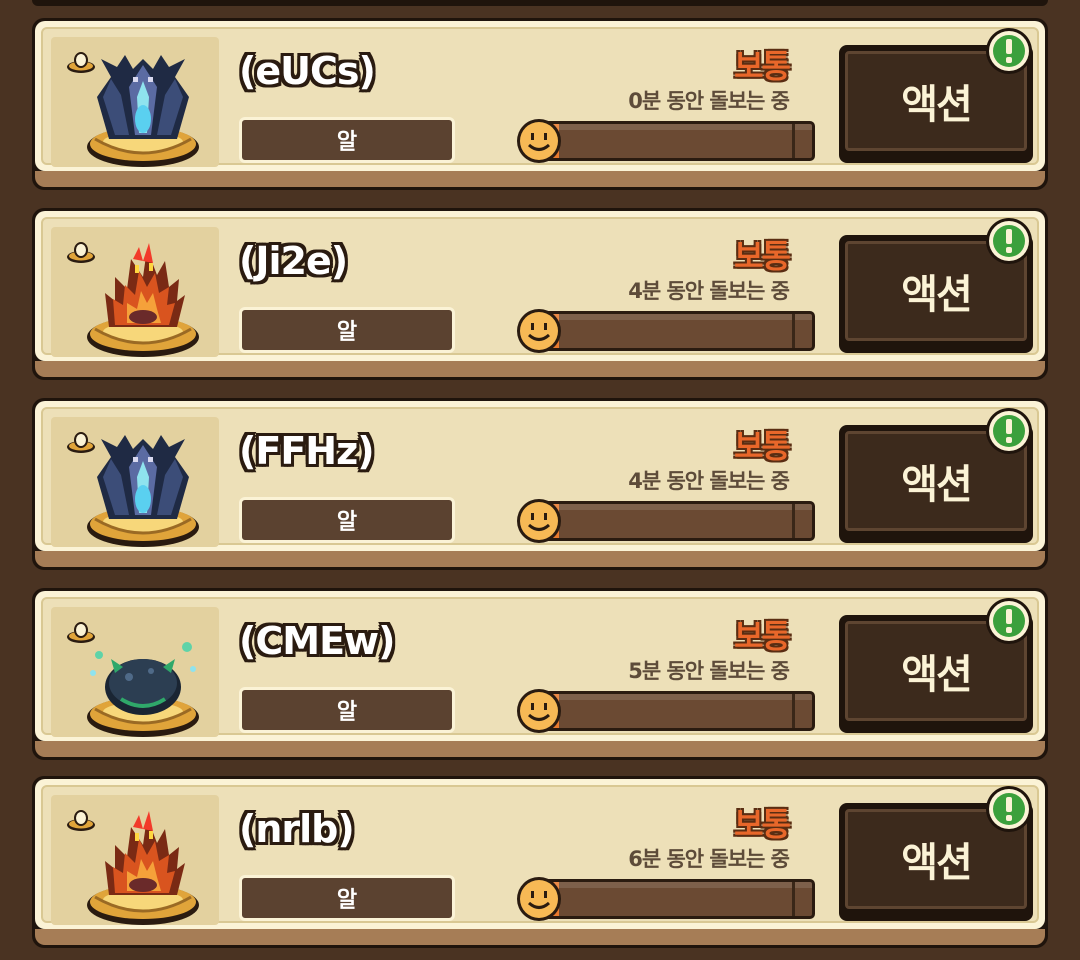  What do you see at coordinates (709, 101) in the screenshot?
I see `care-time-label: 0분 동안 돌보는 중` at bounding box center [709, 101].